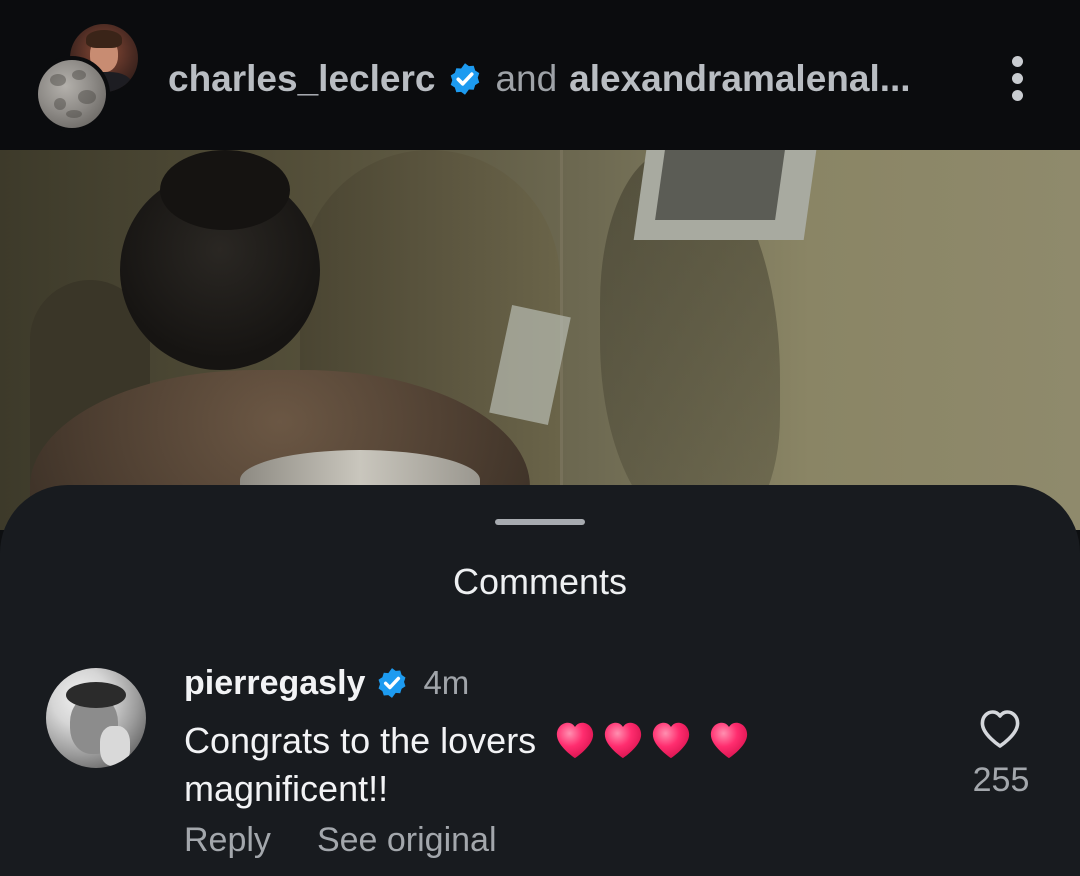 Image resolution: width=1080 pixels, height=876 pixels. Describe the element at coordinates (652, 739) in the screenshot. I see `heart-emojis` at that location.